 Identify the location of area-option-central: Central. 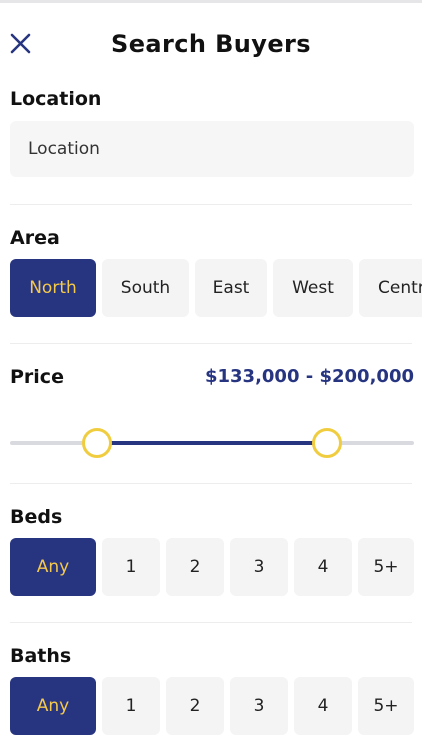
(390, 288).